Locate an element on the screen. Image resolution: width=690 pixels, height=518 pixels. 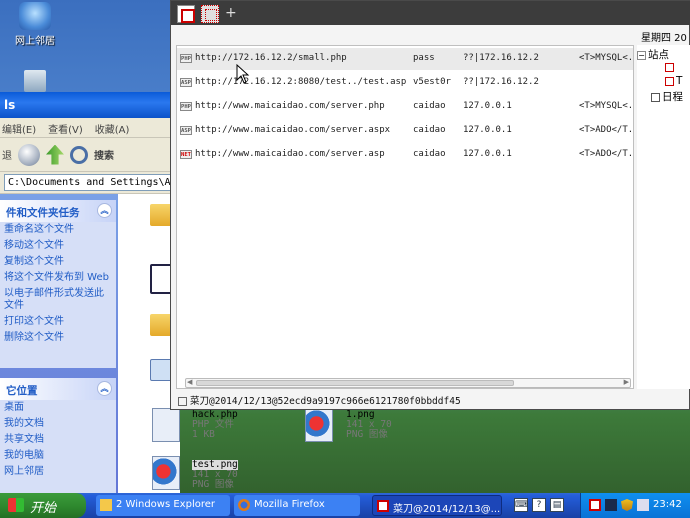
file-item-hack: hack.php PHP 文件 1 KB is located at coordinates (215, 425).